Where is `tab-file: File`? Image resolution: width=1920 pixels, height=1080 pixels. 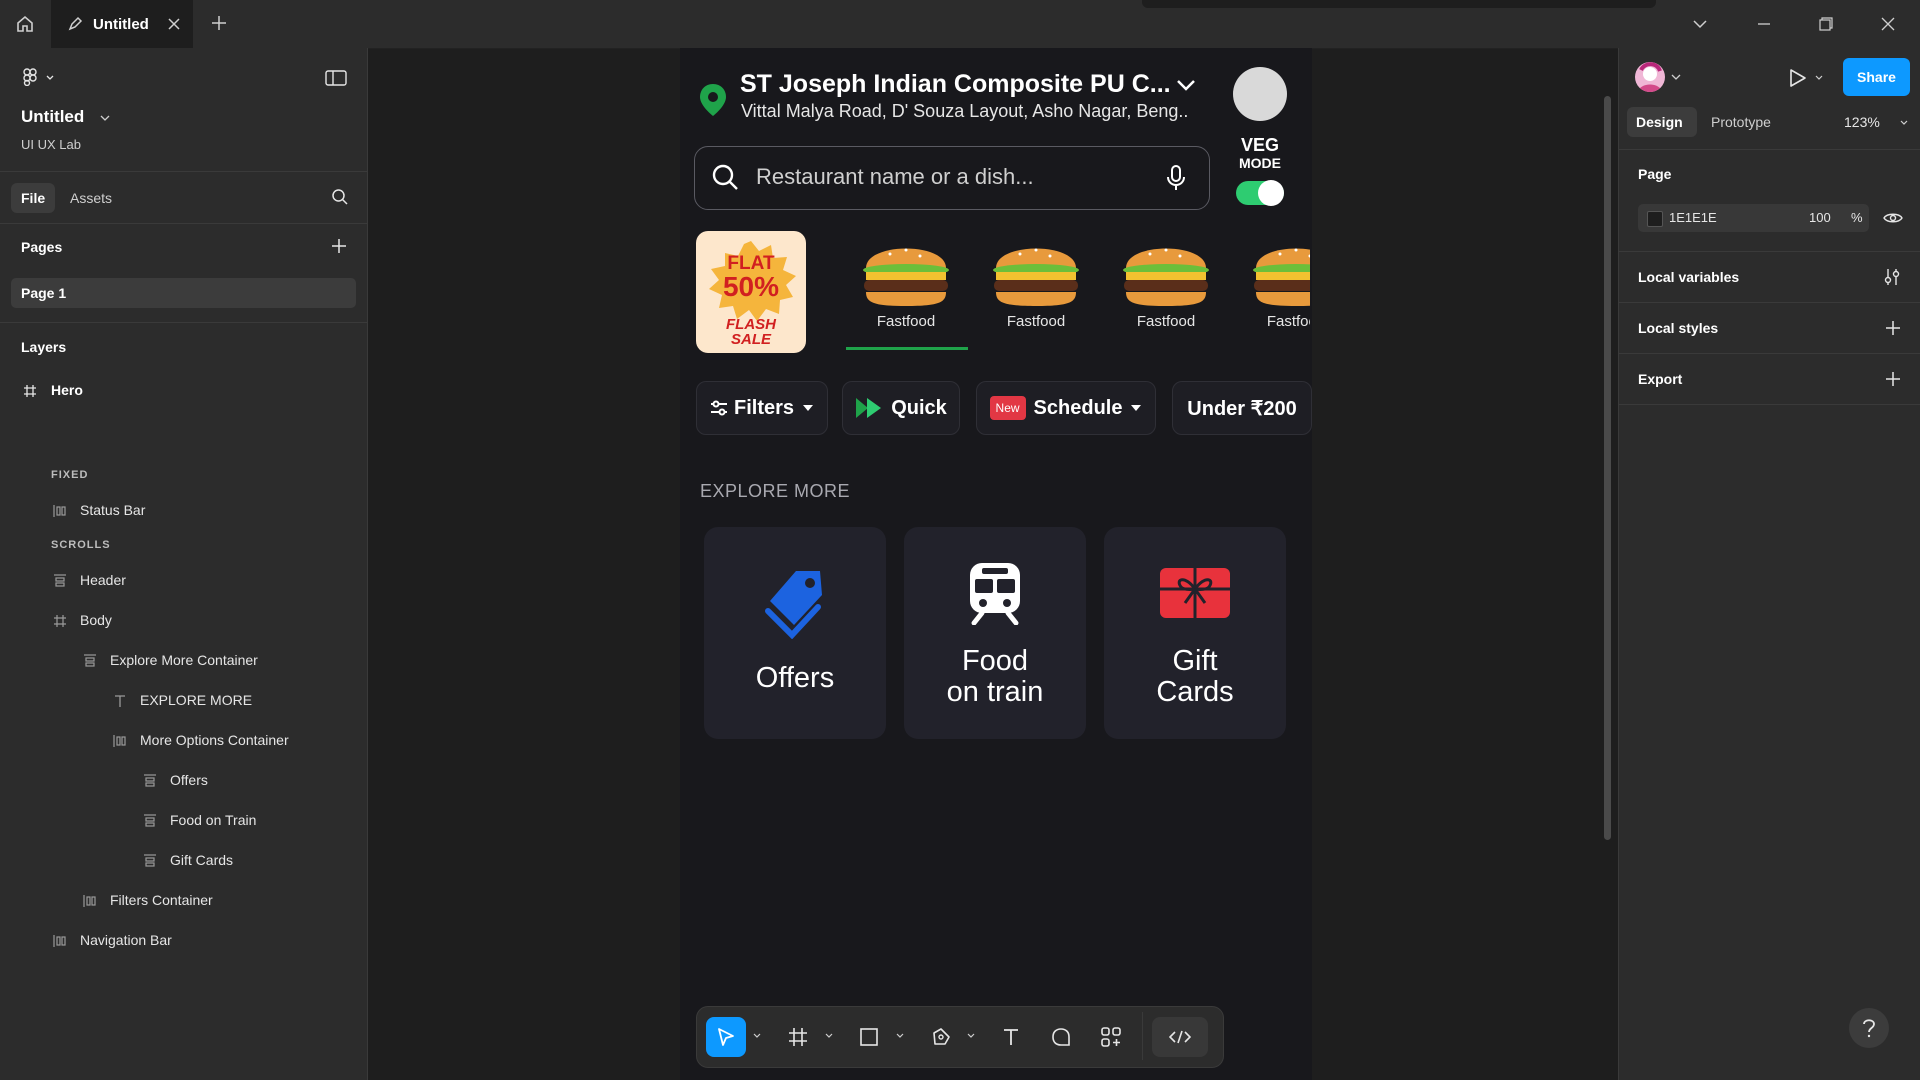
tab-file: File is located at coordinates (33, 198).